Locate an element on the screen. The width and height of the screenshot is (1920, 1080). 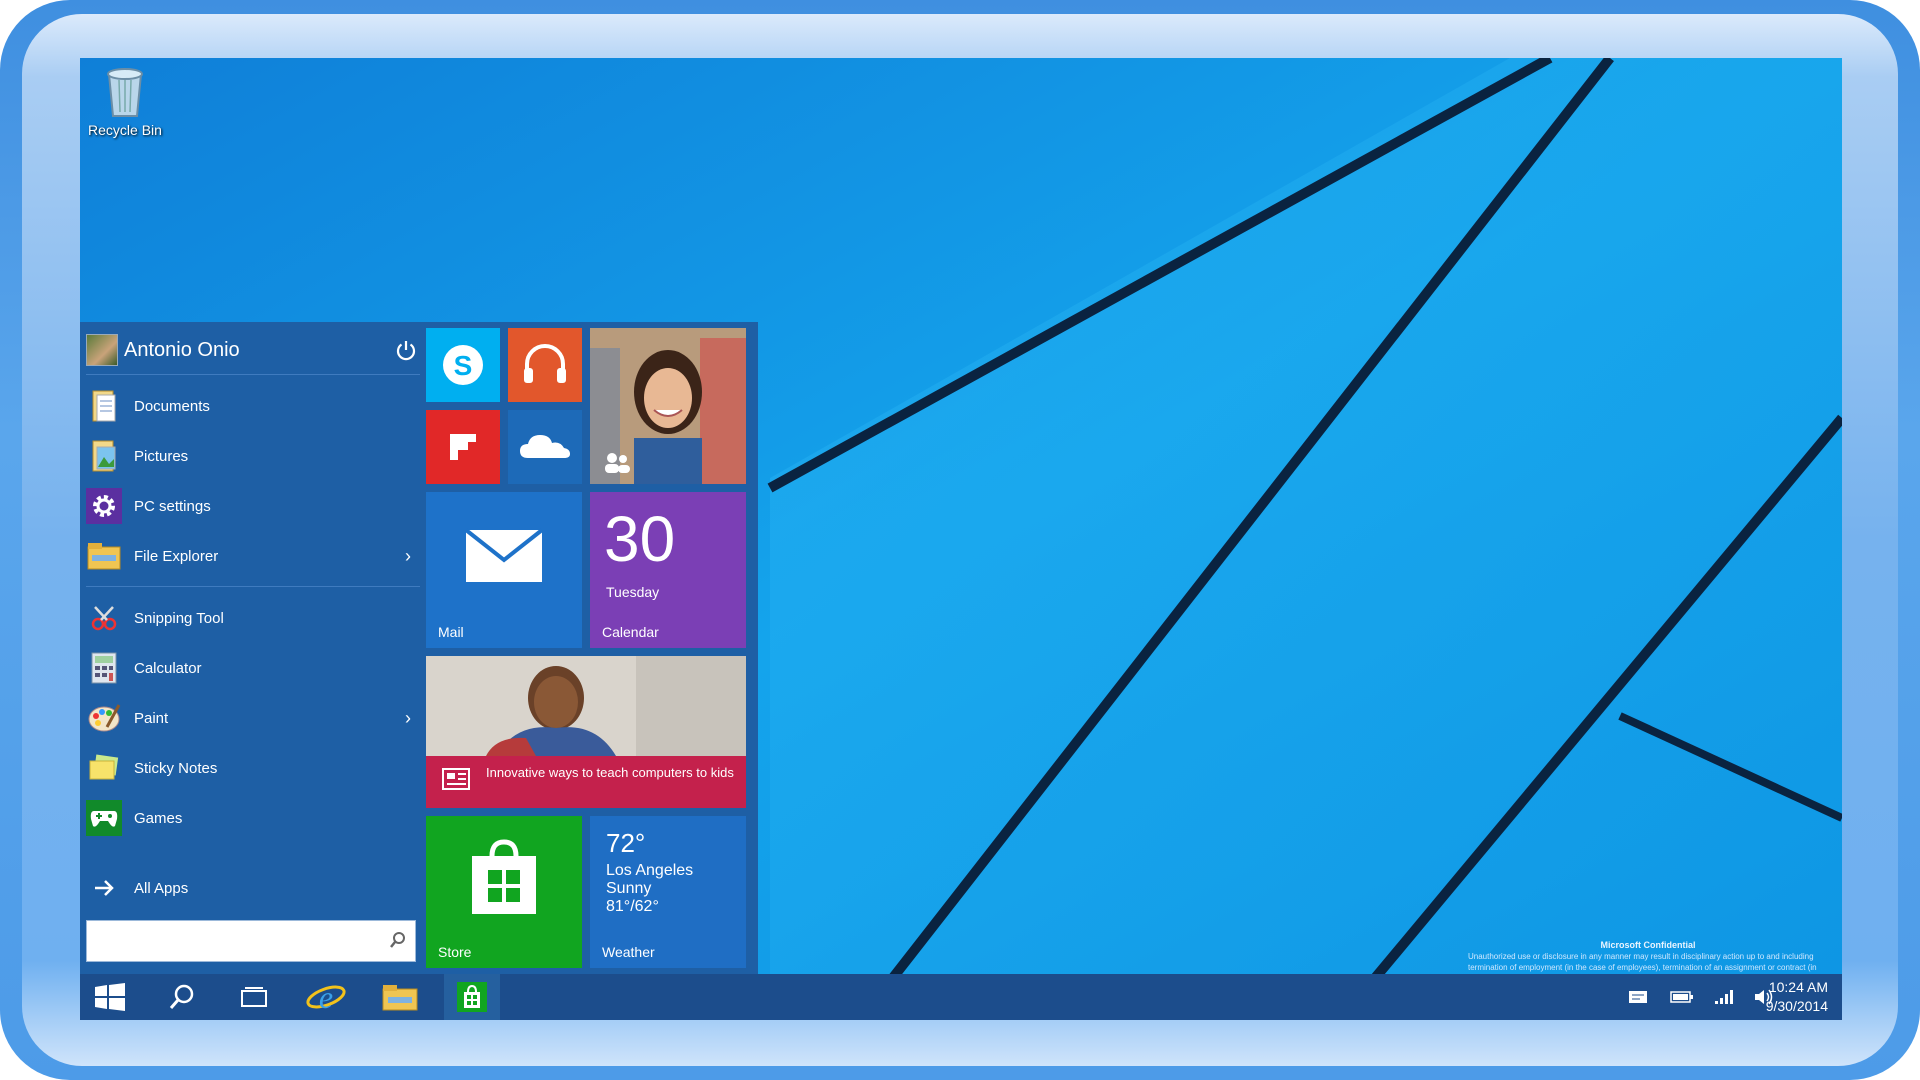
recycle-bin-shortcut: Recycle Bin is located at coordinates (125, 100).